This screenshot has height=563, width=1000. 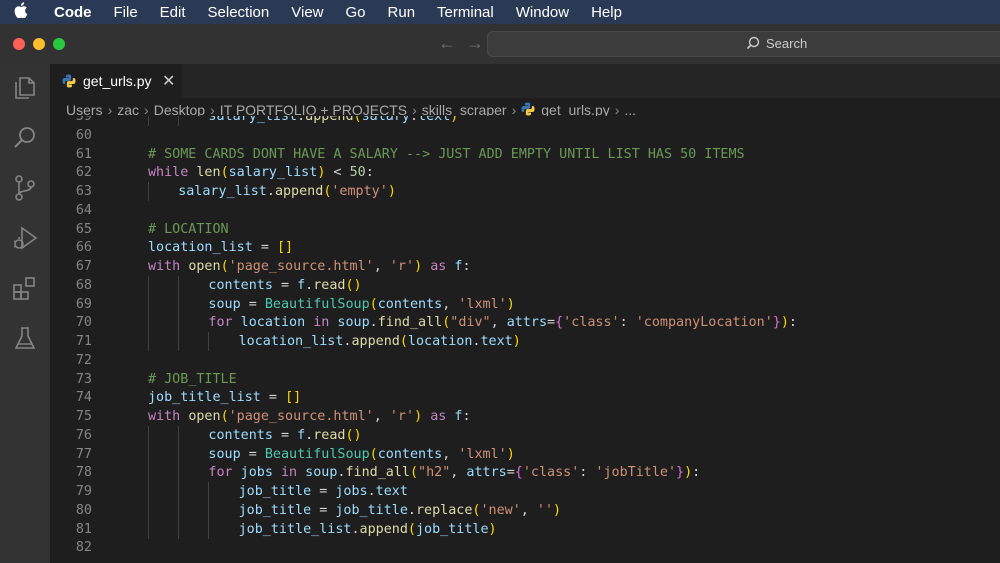 What do you see at coordinates (307, 12) in the screenshot?
I see `menu-view: View` at bounding box center [307, 12].